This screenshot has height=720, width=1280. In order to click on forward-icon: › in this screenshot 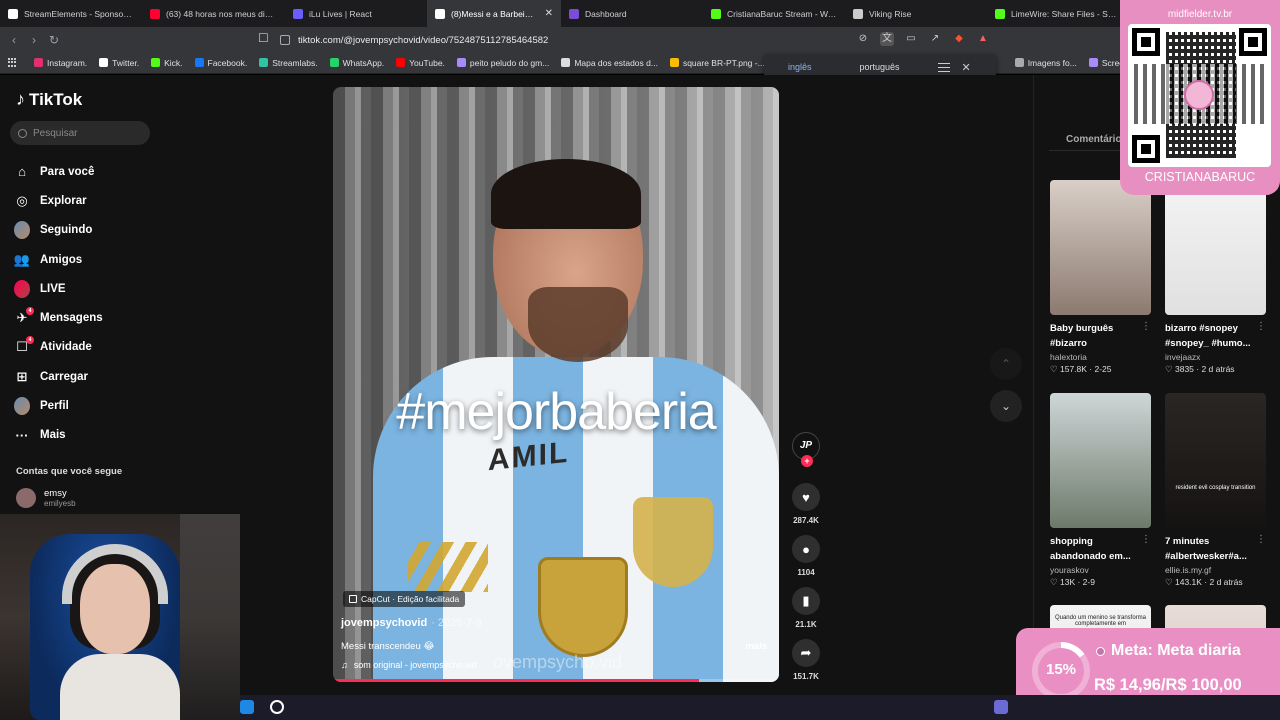, I will do `click(34, 40)`.